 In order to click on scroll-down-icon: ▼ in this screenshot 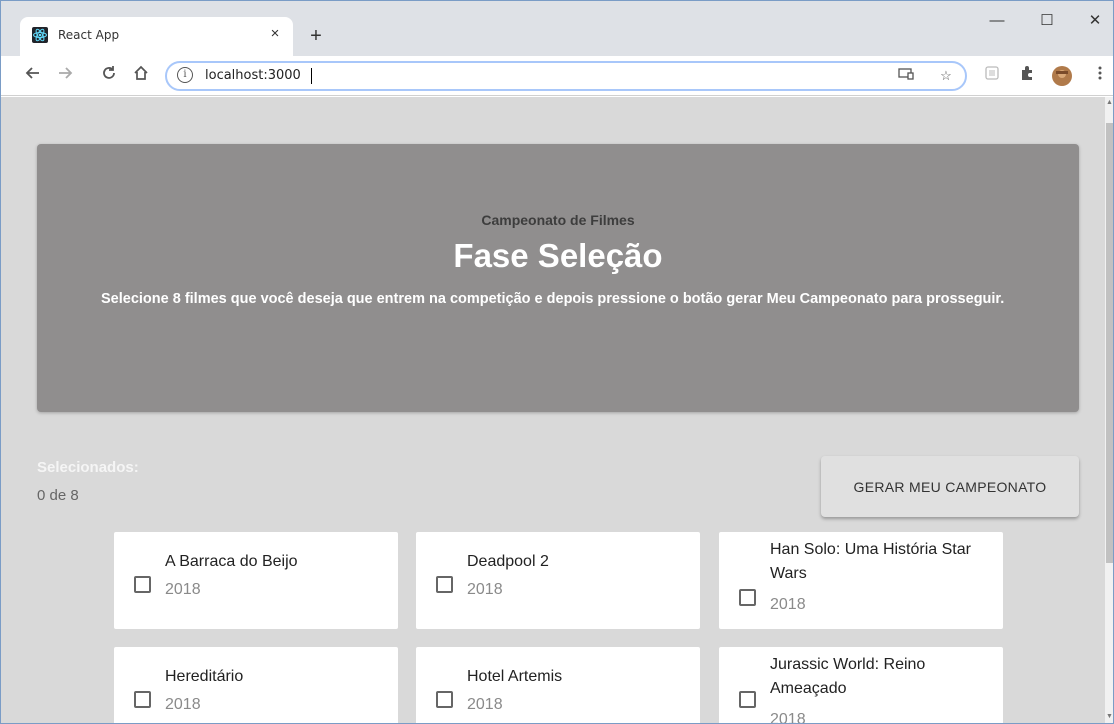, I will do `click(1109, 717)`.